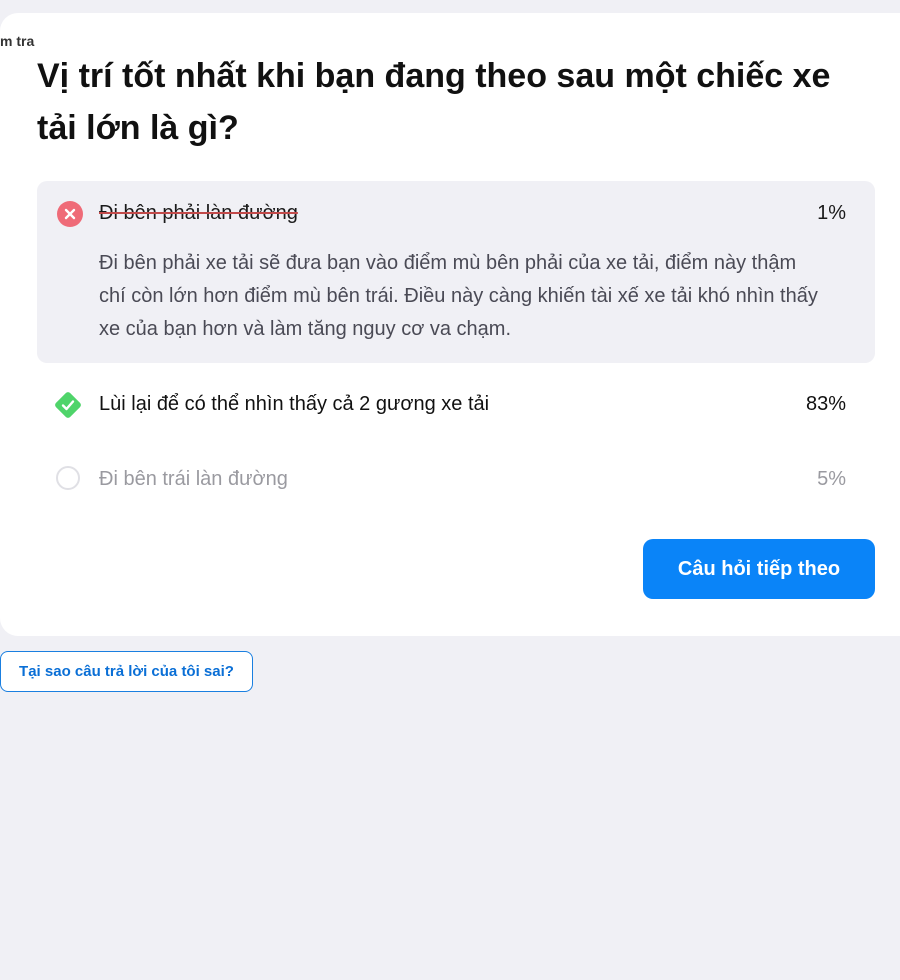 The height and width of the screenshot is (980, 900). What do you see at coordinates (68, 478) in the screenshot?
I see `empty-circle-icon` at bounding box center [68, 478].